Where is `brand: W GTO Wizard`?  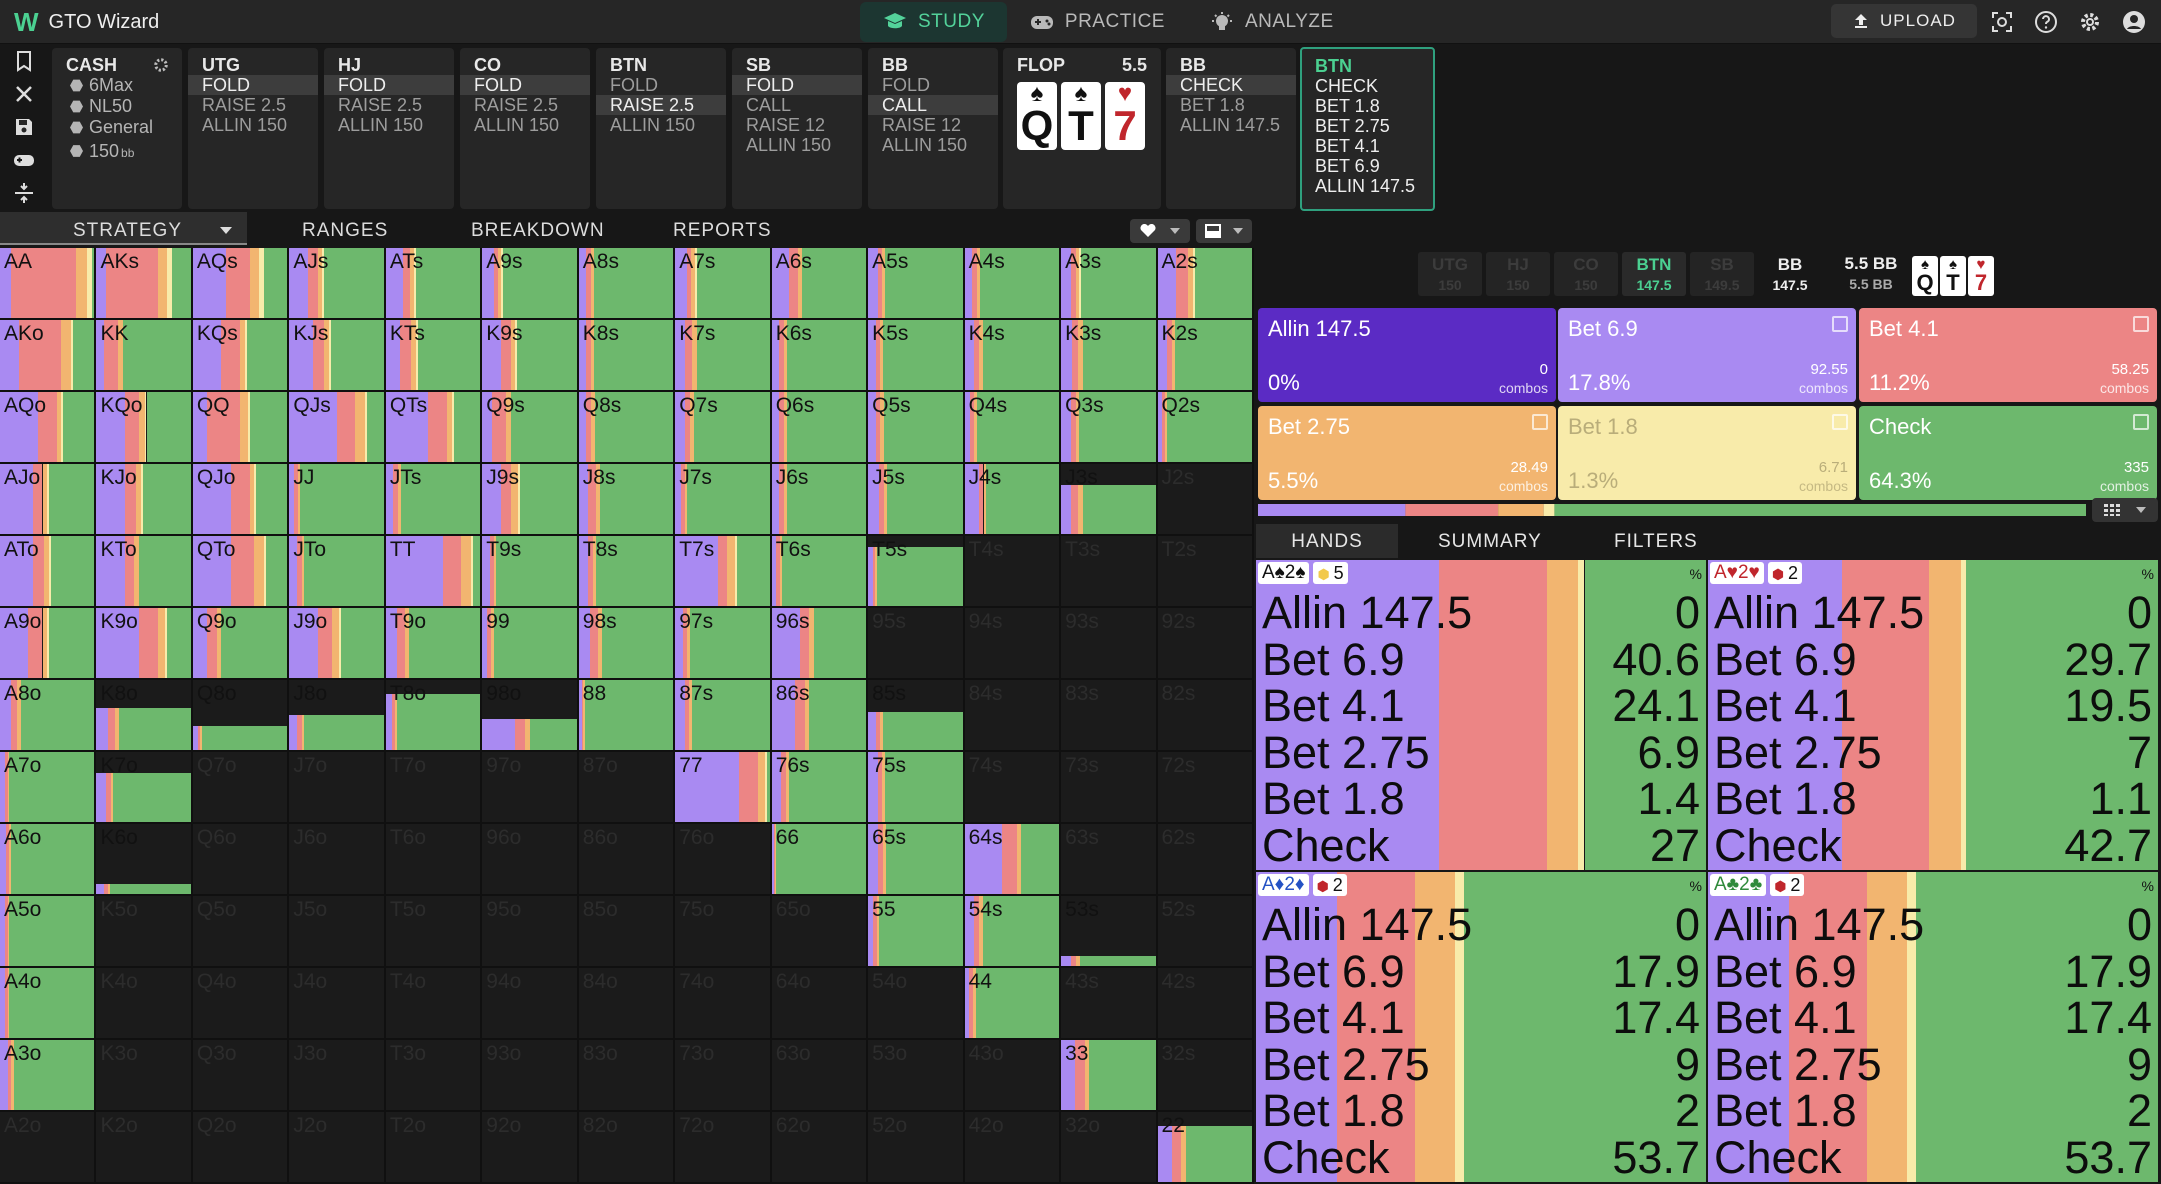 brand: W GTO Wizard is located at coordinates (86, 22).